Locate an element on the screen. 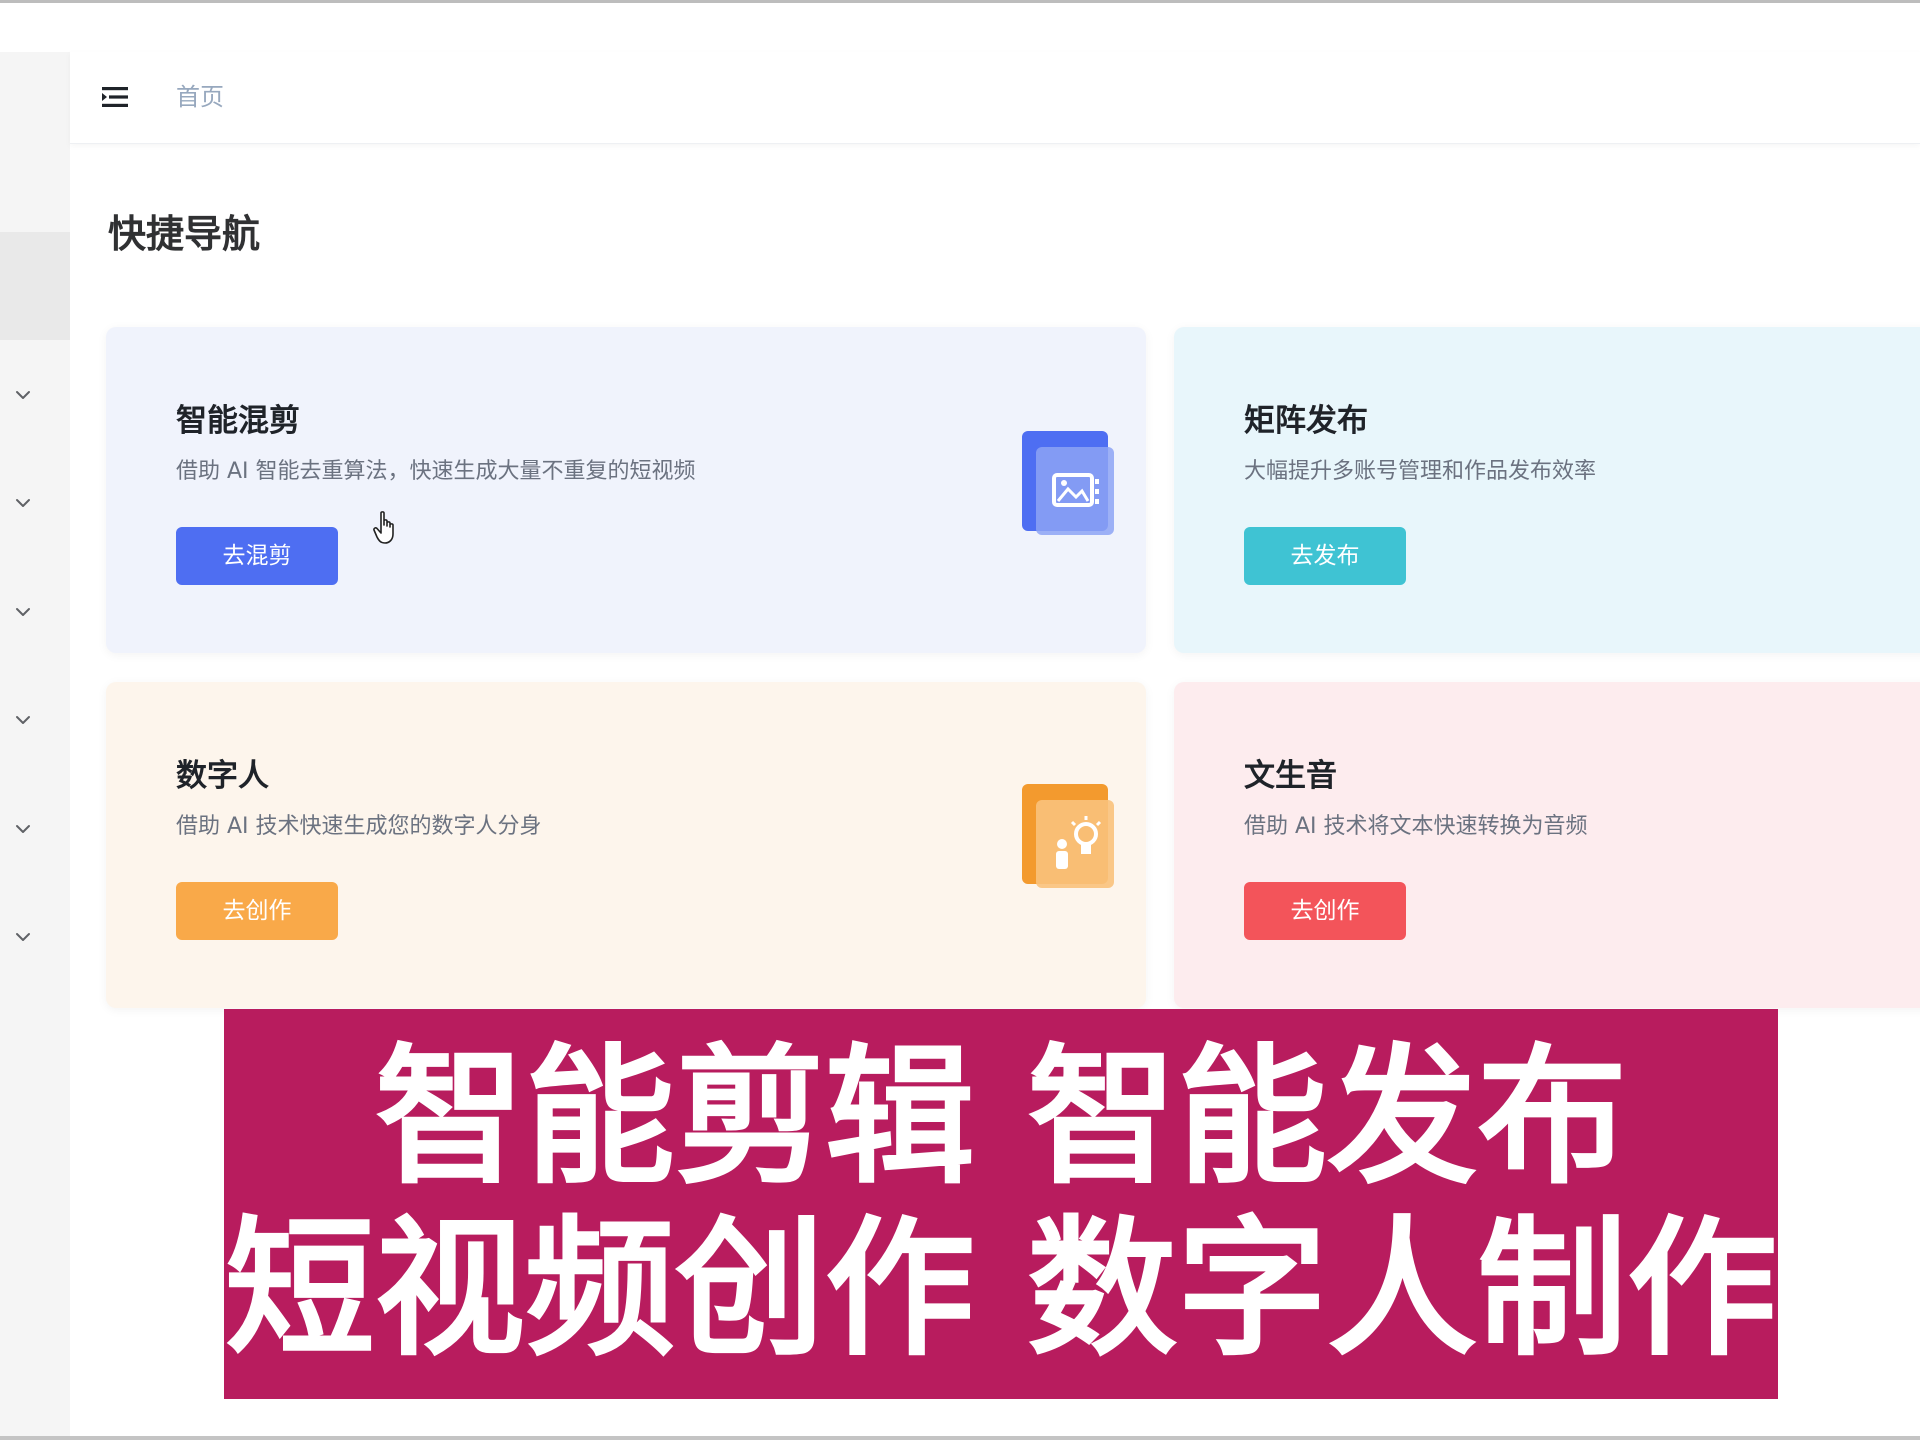 The image size is (1920, 1440). person-idea-icon is located at coordinates (1066, 835).